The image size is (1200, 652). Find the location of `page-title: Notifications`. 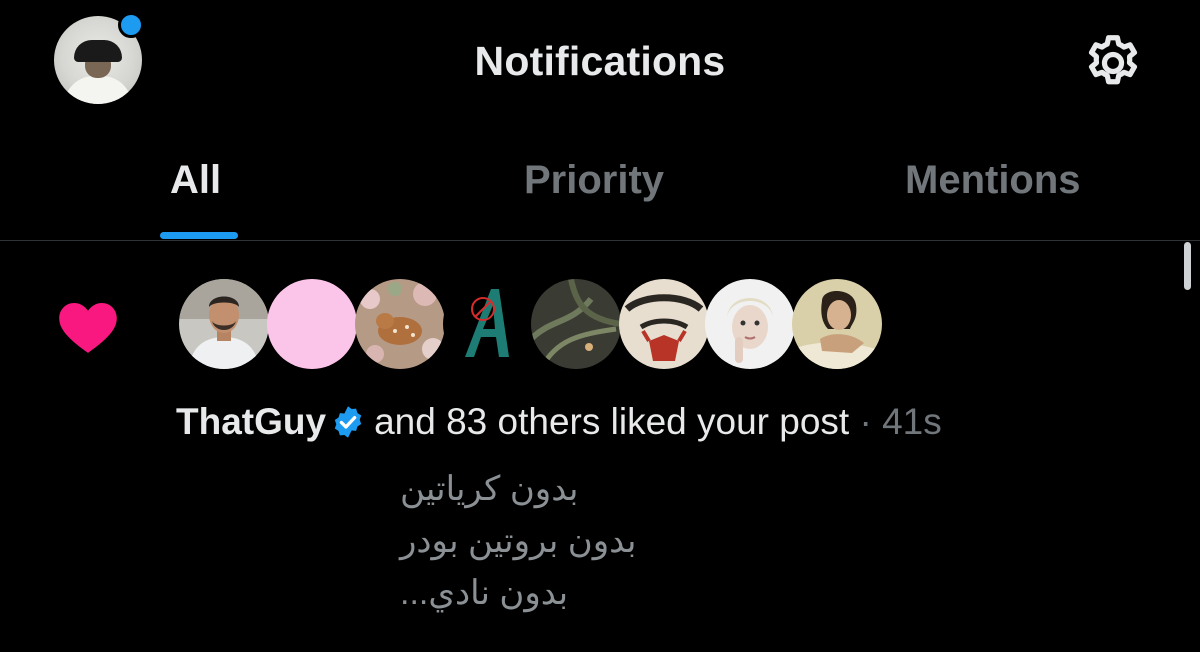

page-title: Notifications is located at coordinates (600, 61).